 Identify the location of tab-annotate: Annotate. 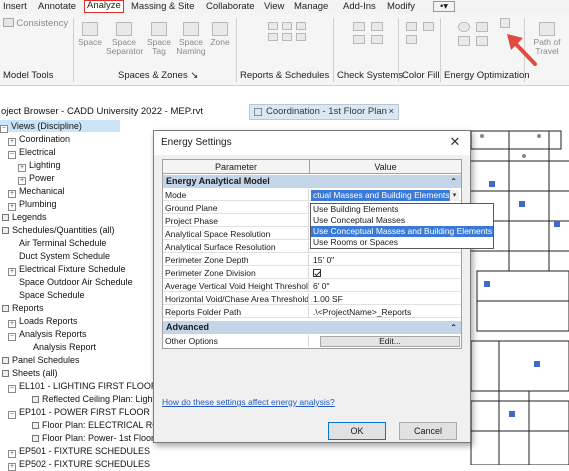
(57, 7).